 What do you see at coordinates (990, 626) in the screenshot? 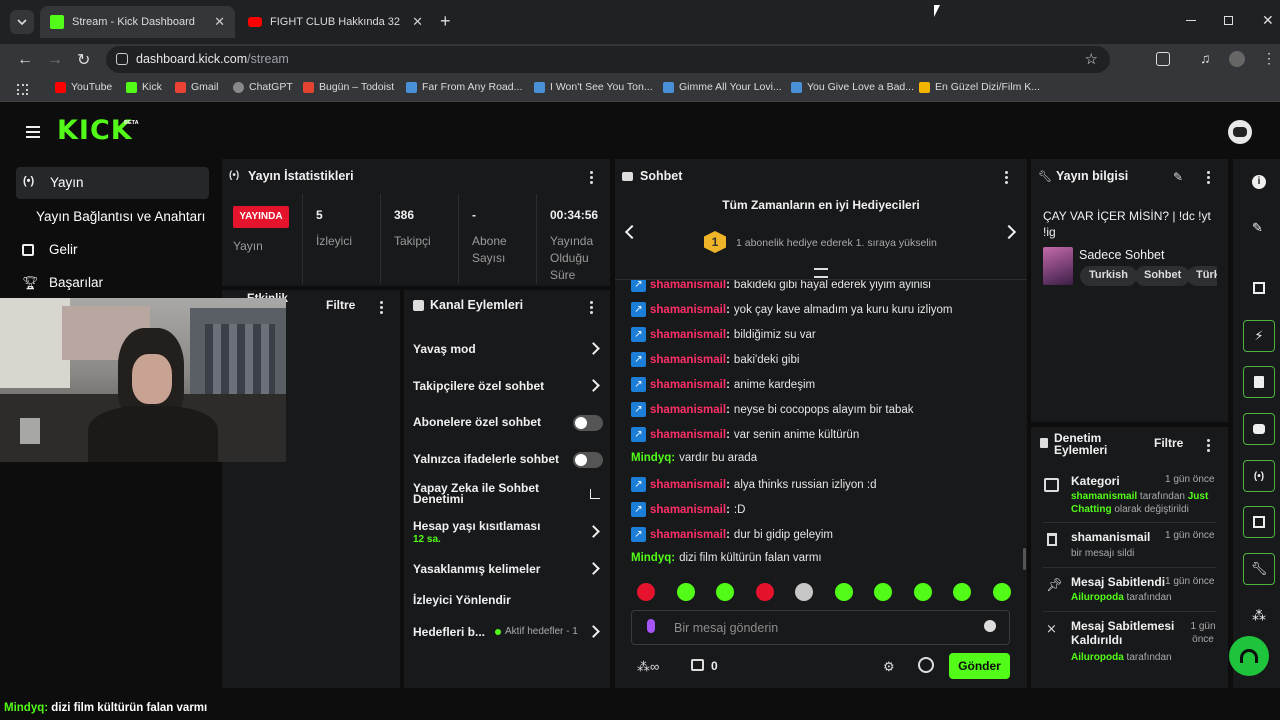
I see `emoji-icon` at bounding box center [990, 626].